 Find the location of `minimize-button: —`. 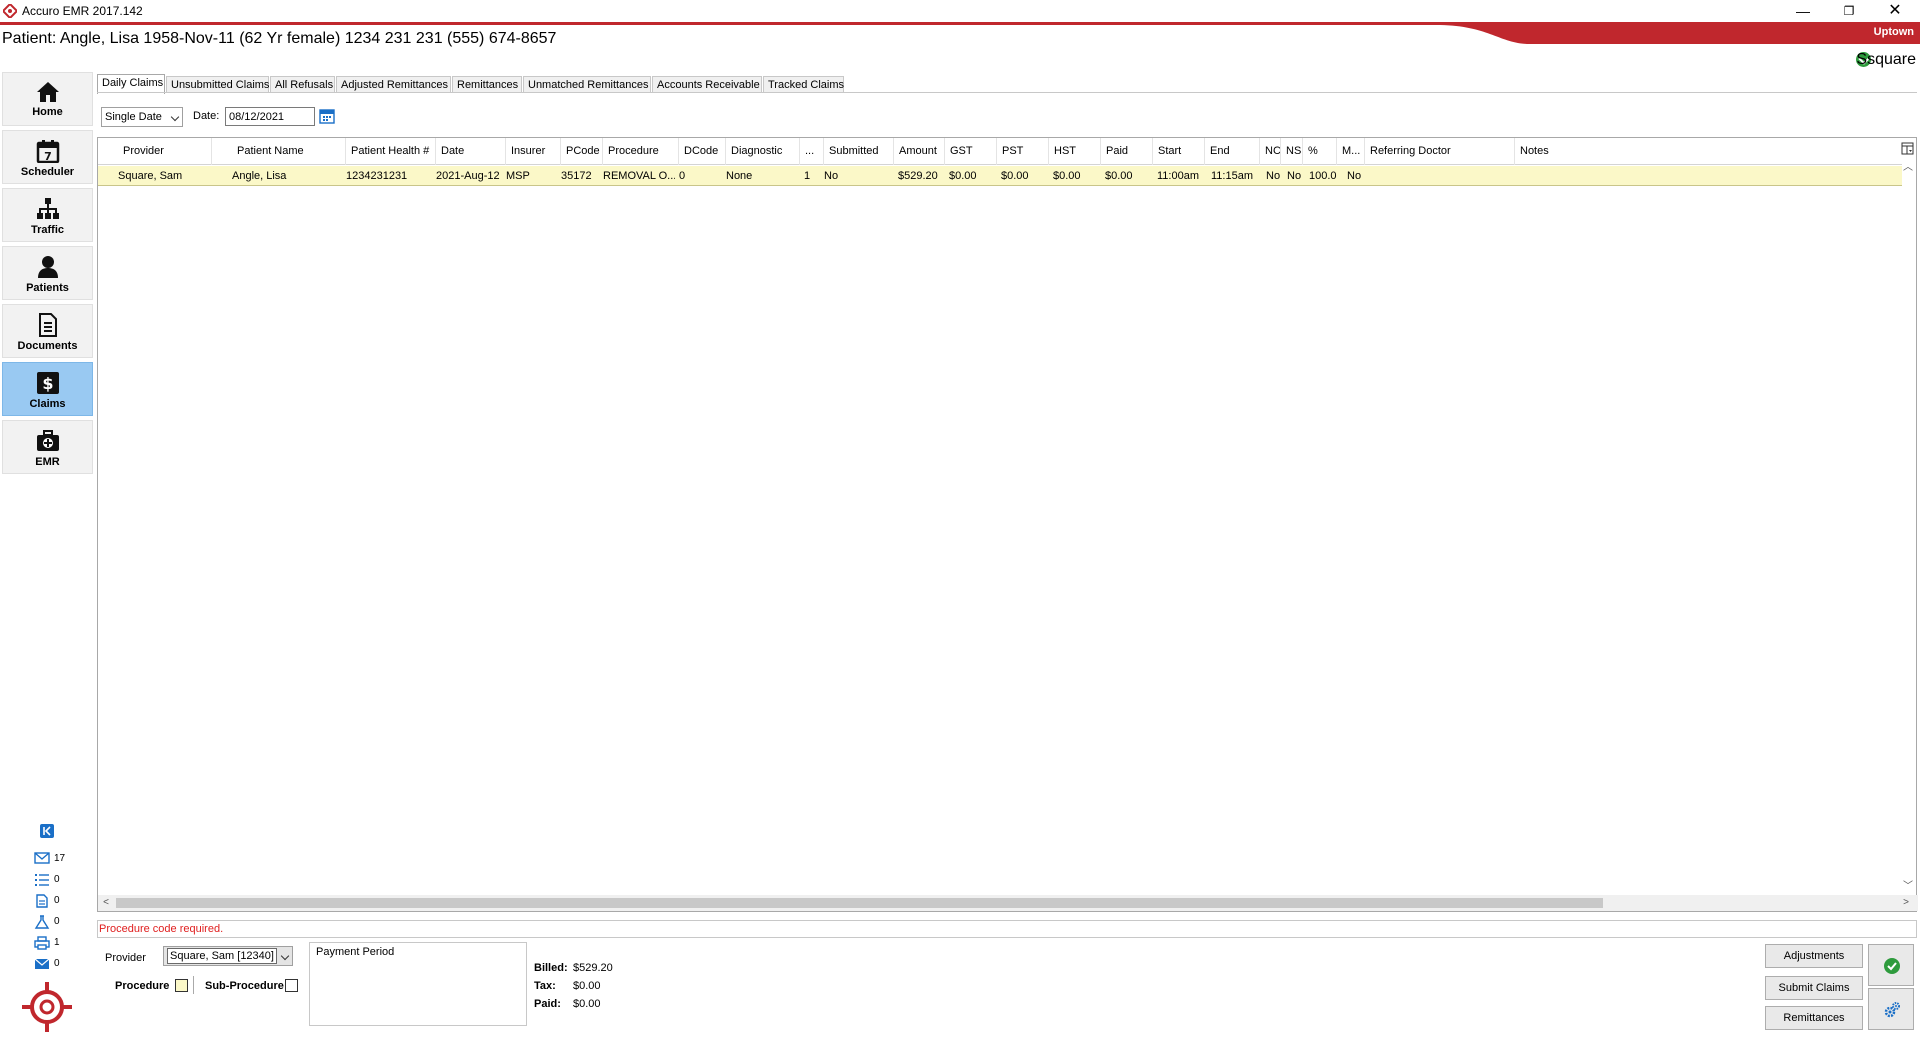

minimize-button: — is located at coordinates (1803, 11).